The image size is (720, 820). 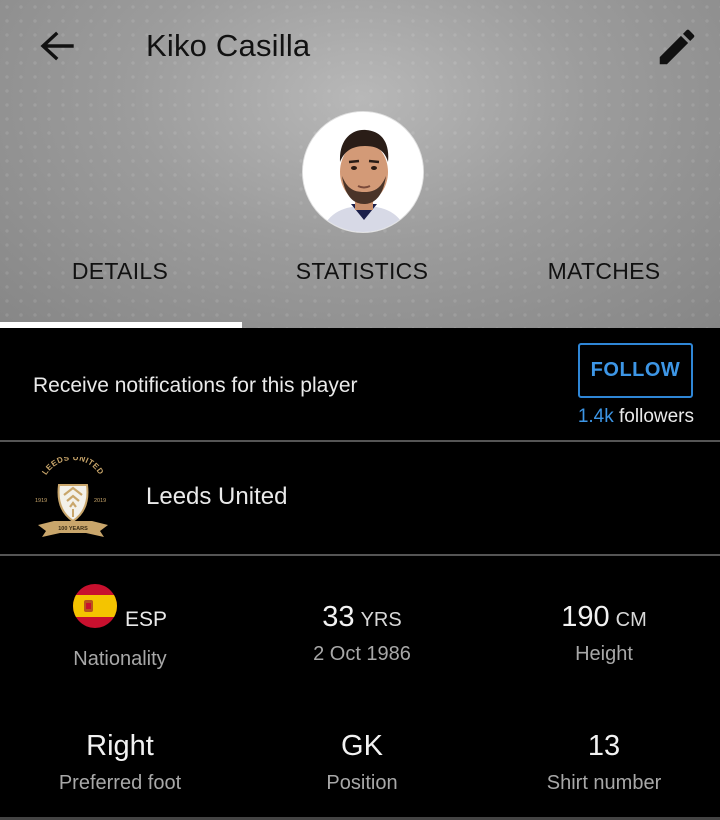 What do you see at coordinates (120, 627) in the screenshot?
I see `stat-nationality: ESP Nationality` at bounding box center [120, 627].